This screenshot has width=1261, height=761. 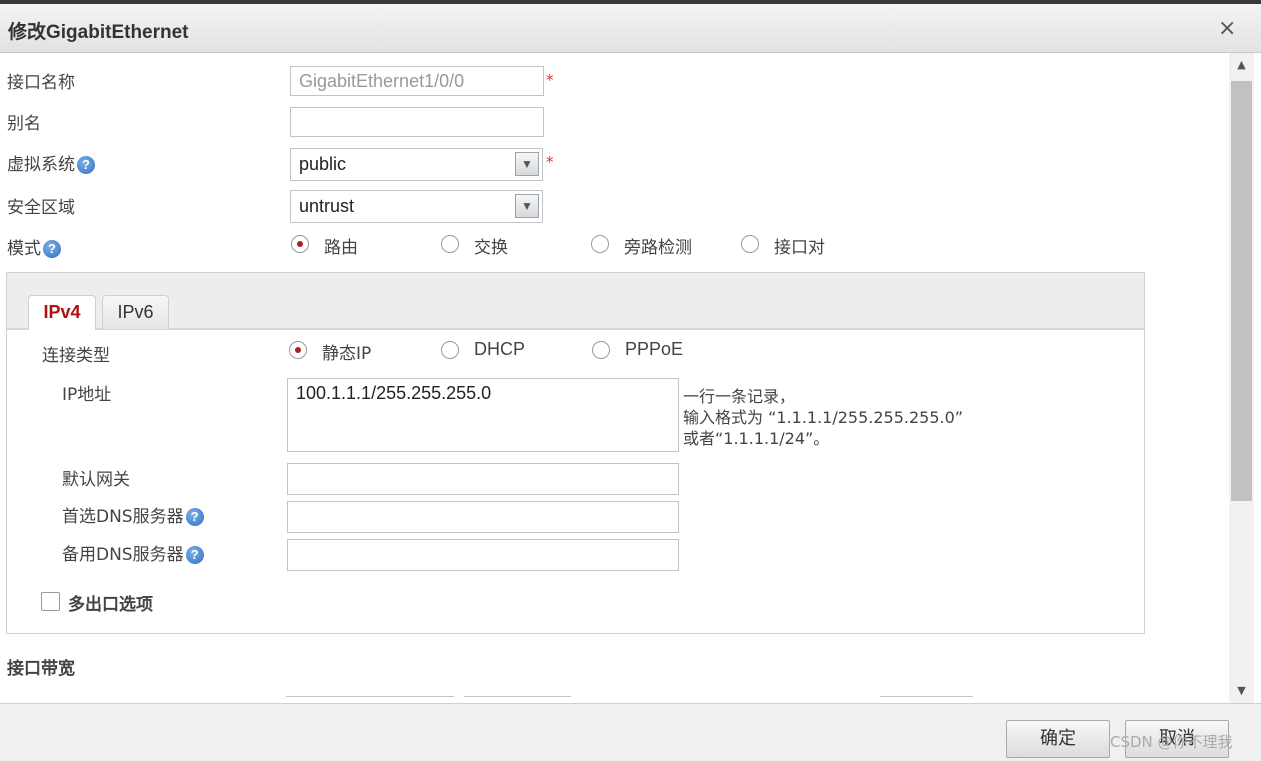 What do you see at coordinates (62, 312) in the screenshot?
I see `tab-ipv4: IPv4` at bounding box center [62, 312].